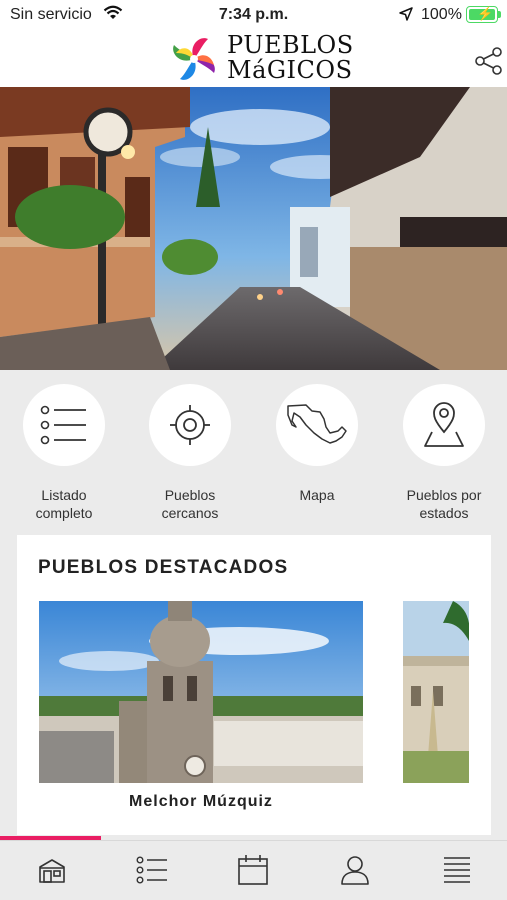 The height and width of the screenshot is (900, 507). Describe the element at coordinates (163, 567) in the screenshot. I see `featured-title: PUEBLOS DESTACADOS` at that location.